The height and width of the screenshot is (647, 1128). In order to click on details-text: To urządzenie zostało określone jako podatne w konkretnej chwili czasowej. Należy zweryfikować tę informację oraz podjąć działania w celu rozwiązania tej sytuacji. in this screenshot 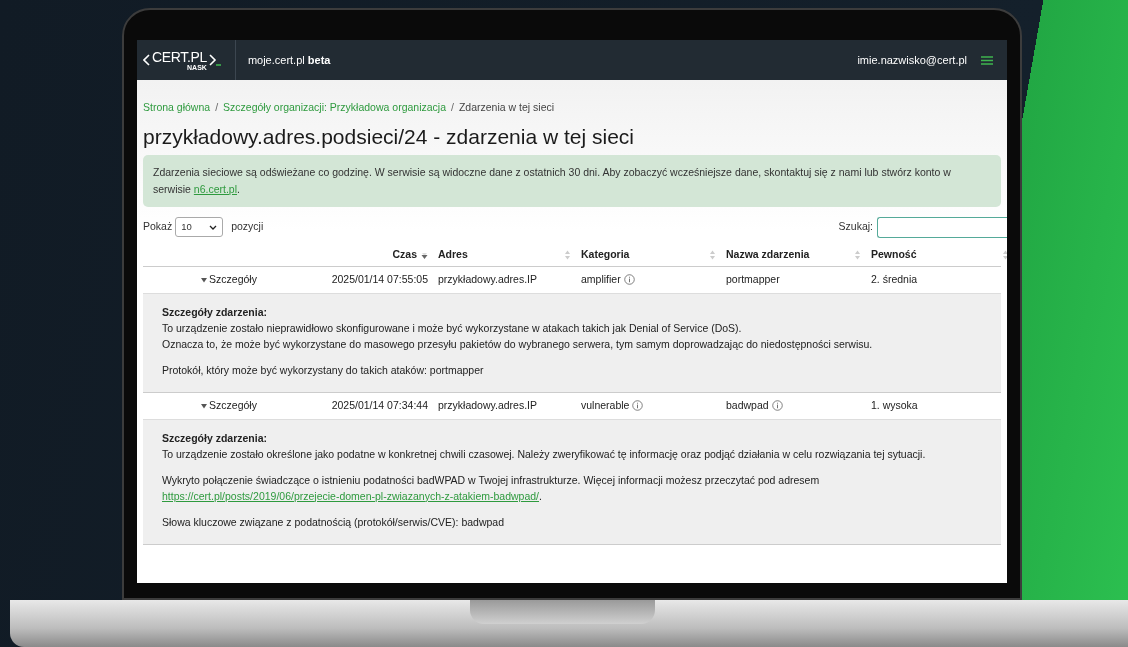, I will do `click(544, 454)`.